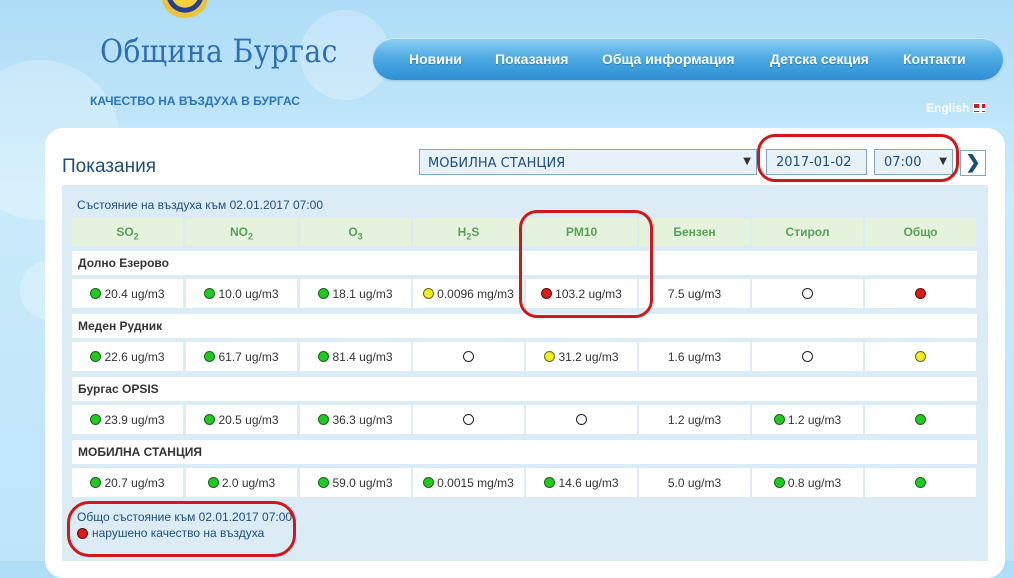 This screenshot has height=578, width=1014. I want to click on page-title: Показания, so click(109, 166).